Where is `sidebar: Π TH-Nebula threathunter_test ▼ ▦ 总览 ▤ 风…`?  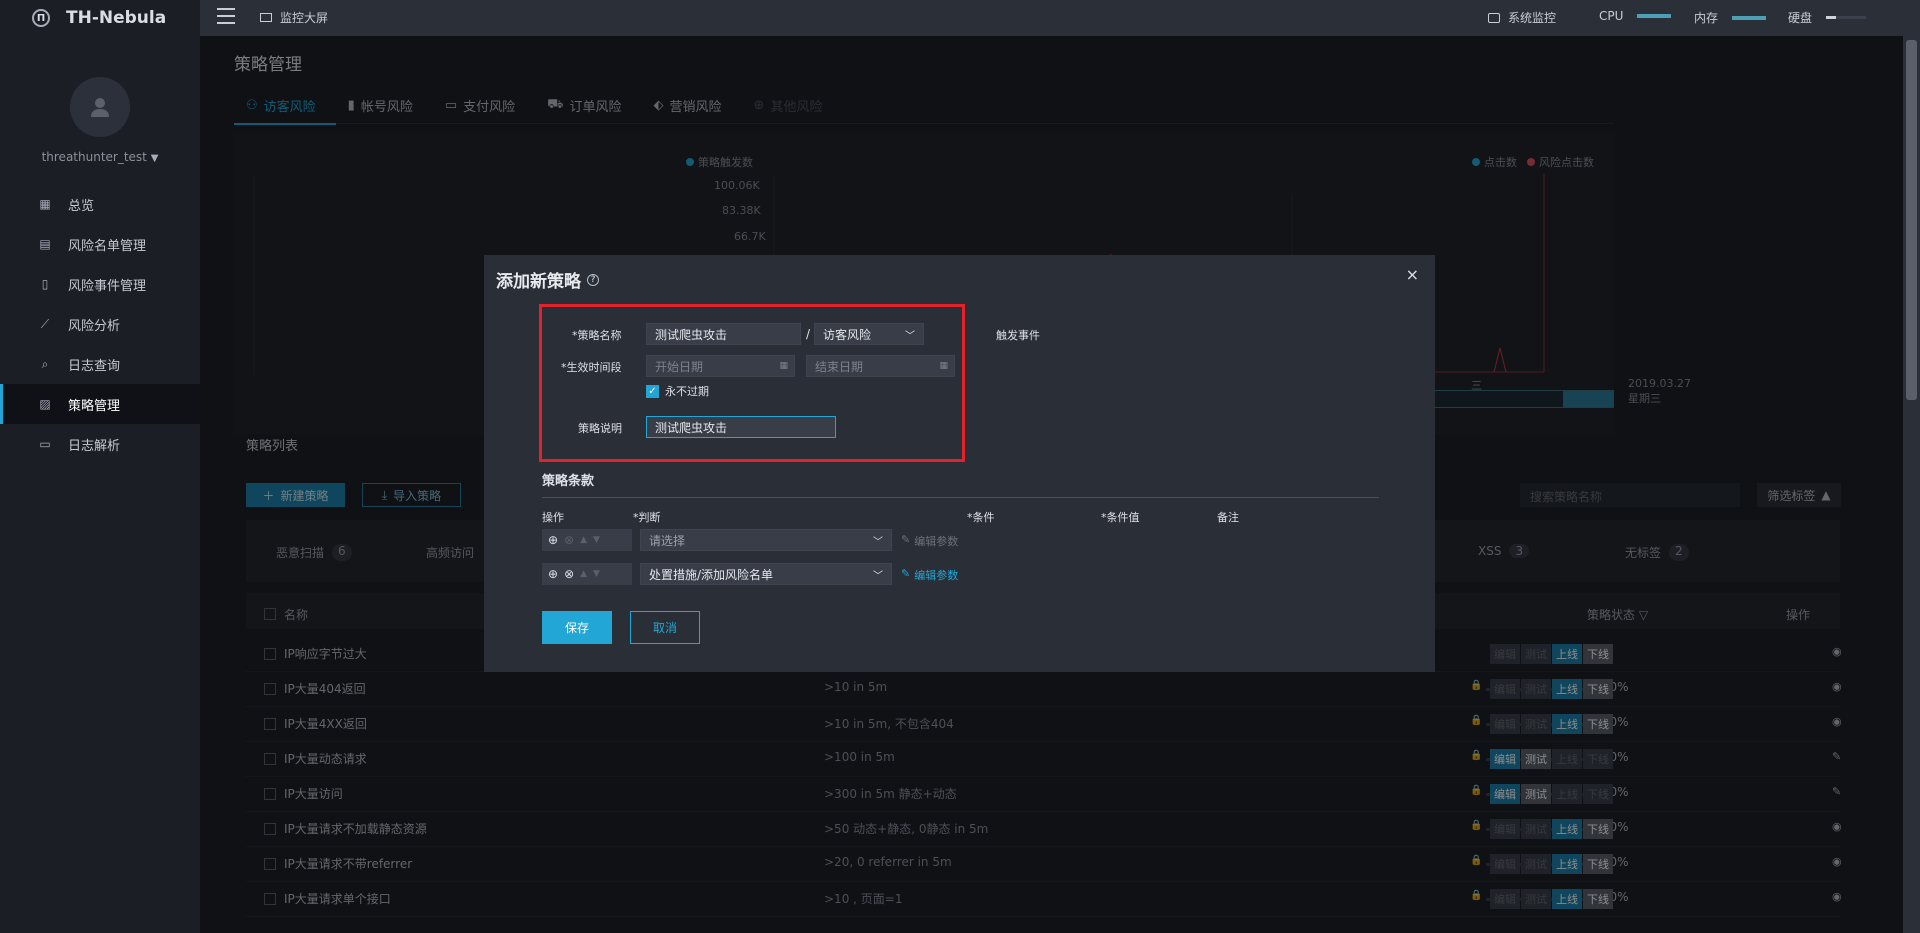
sidebar: Π TH-Nebula threathunter_test ▼ ▦ 总览 ▤ 风… is located at coordinates (100, 466).